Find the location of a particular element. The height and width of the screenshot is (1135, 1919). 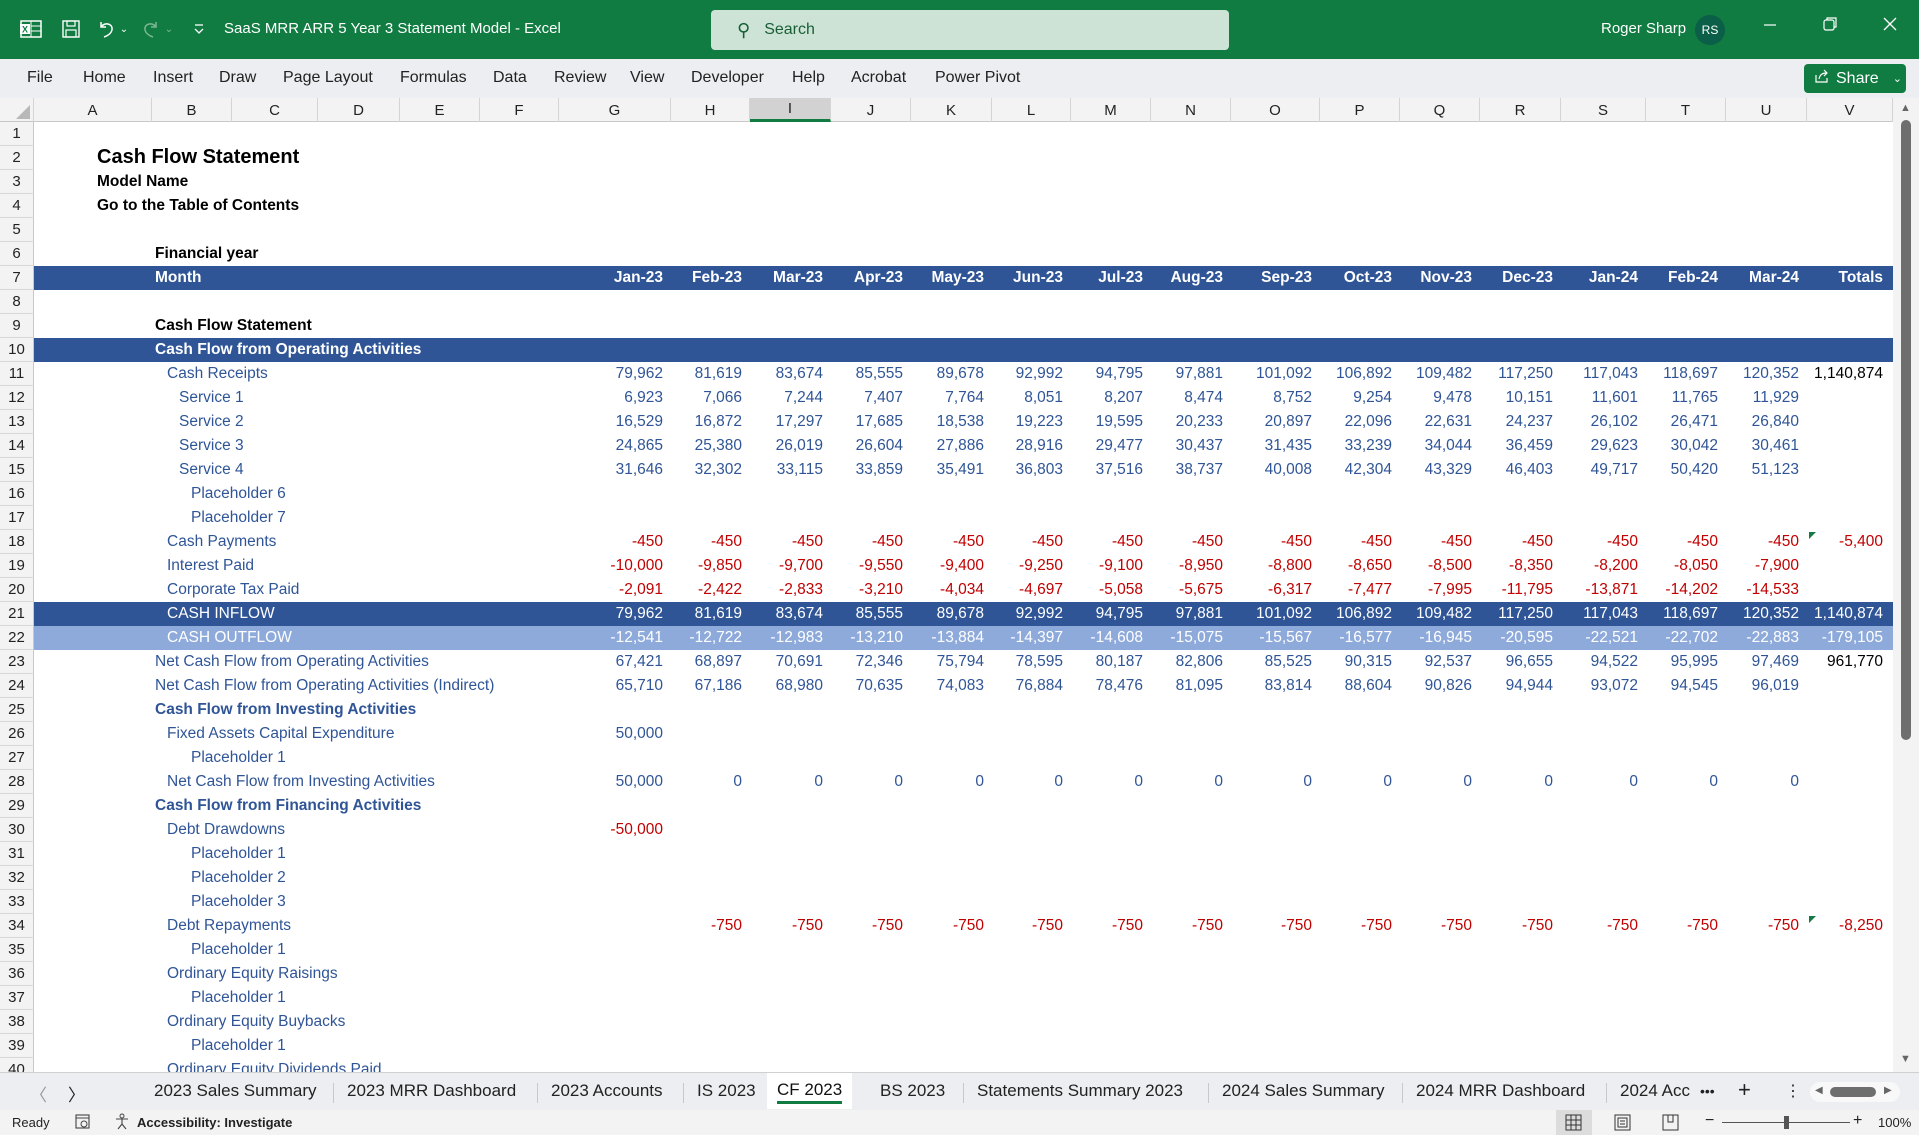

vertical-scrollbar: ▲ ▼ is located at coordinates (1906, 585).